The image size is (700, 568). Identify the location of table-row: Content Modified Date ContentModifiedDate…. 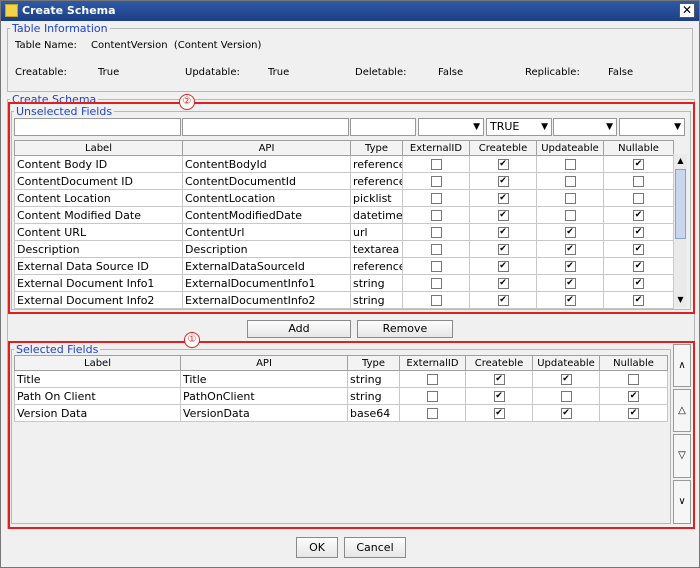
(344, 215).